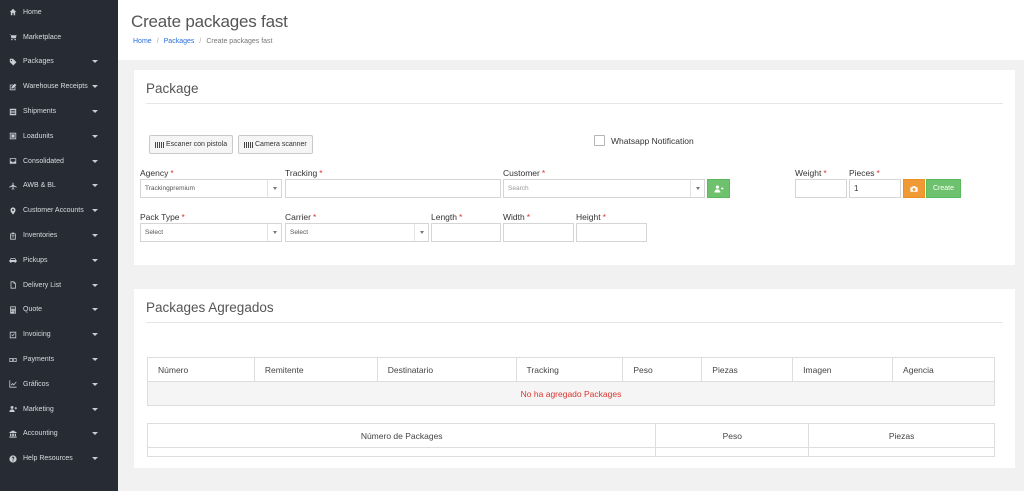 Image resolution: width=1024 pixels, height=491 pixels. I want to click on agency-select: Trackingpremium, so click(211, 188).